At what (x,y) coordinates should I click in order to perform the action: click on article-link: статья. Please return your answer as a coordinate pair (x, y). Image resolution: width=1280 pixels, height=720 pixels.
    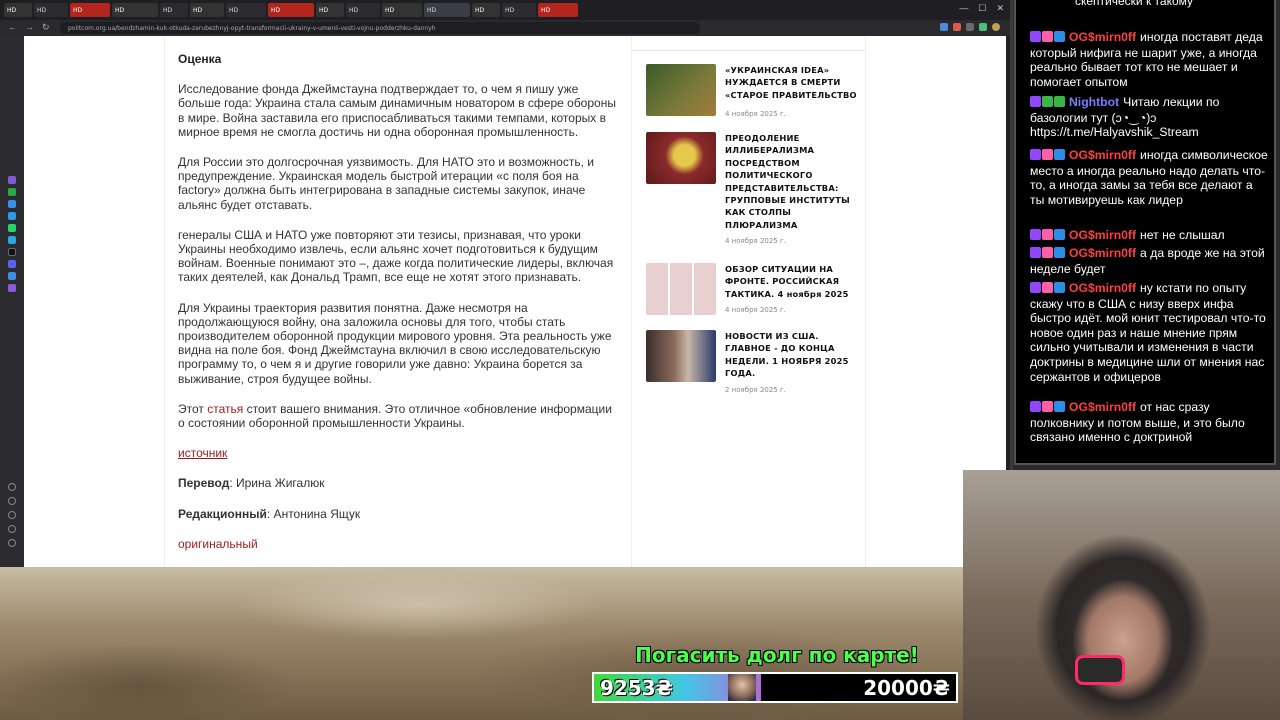
    Looking at the image, I should click on (225, 409).